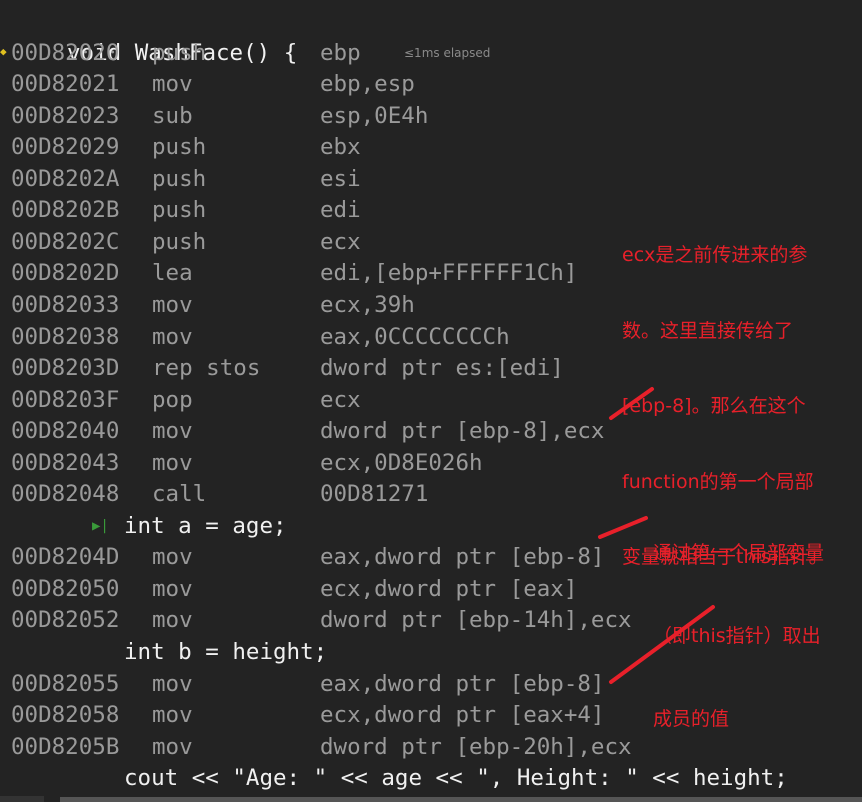 The image size is (862, 802). I want to click on scrollbar-corner, so click(22, 799).